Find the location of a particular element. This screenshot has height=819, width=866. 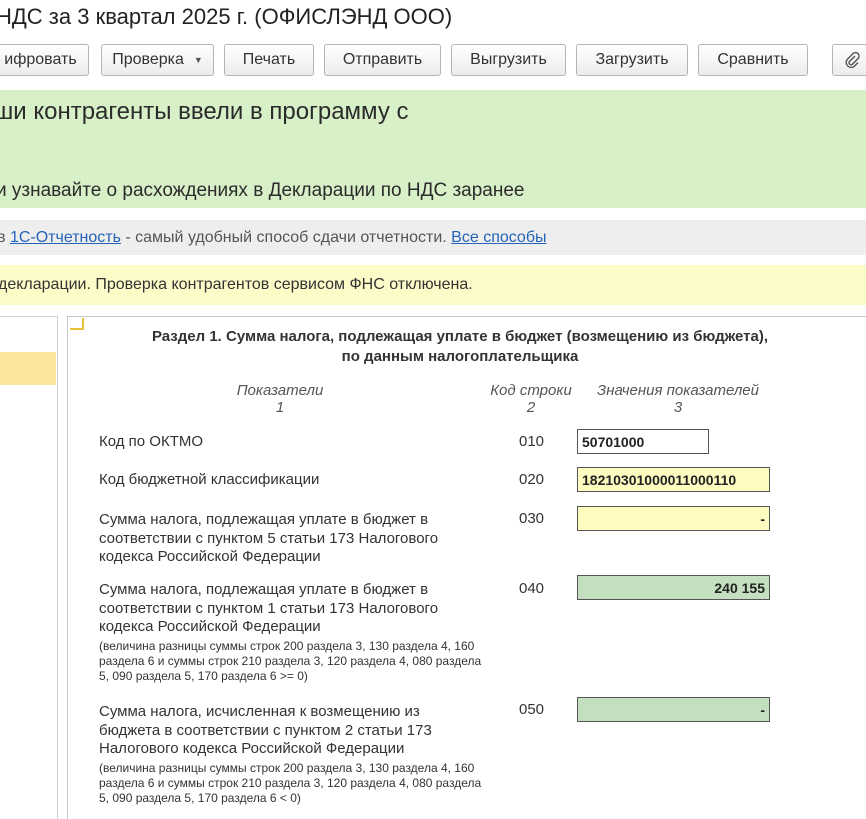

import-button: Загрузить is located at coordinates (632, 60).